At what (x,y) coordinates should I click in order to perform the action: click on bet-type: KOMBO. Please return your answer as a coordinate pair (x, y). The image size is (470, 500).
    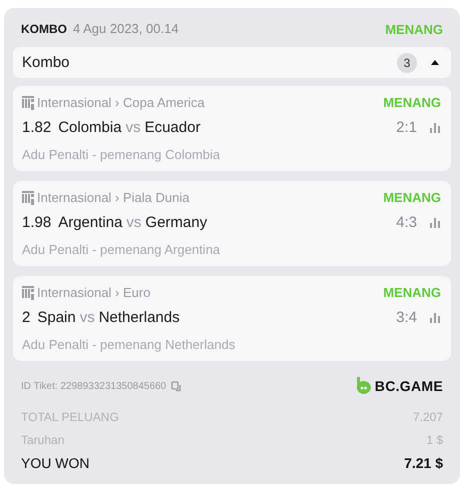
    Looking at the image, I should click on (44, 29).